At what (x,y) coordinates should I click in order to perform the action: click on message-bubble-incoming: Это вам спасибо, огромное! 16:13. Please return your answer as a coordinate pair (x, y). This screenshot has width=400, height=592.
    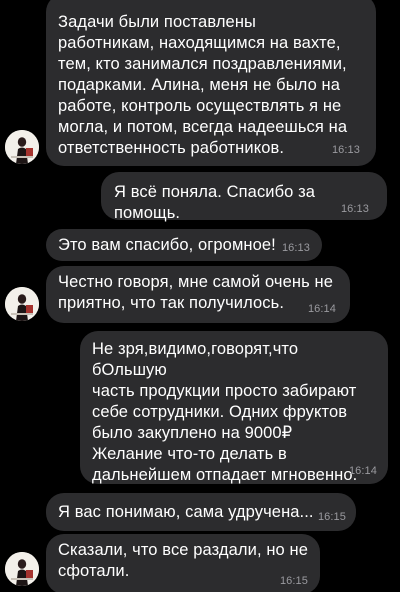
    Looking at the image, I should click on (184, 245).